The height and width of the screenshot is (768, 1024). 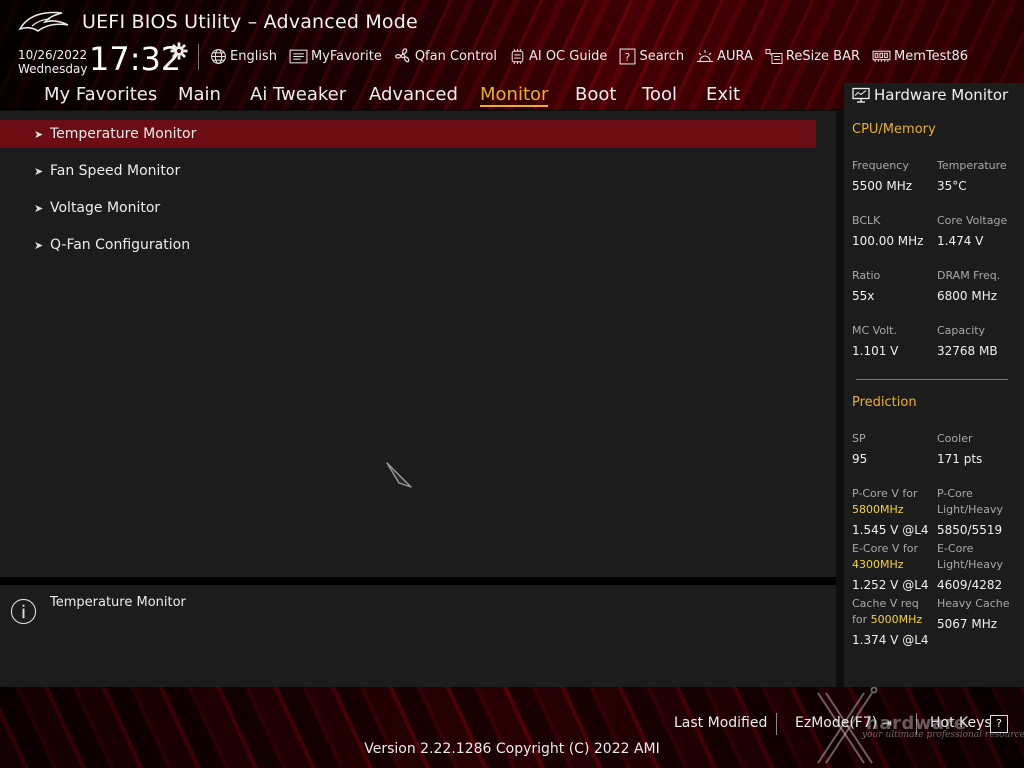 I want to click on day-text: Wednesday, so click(x=53, y=69).